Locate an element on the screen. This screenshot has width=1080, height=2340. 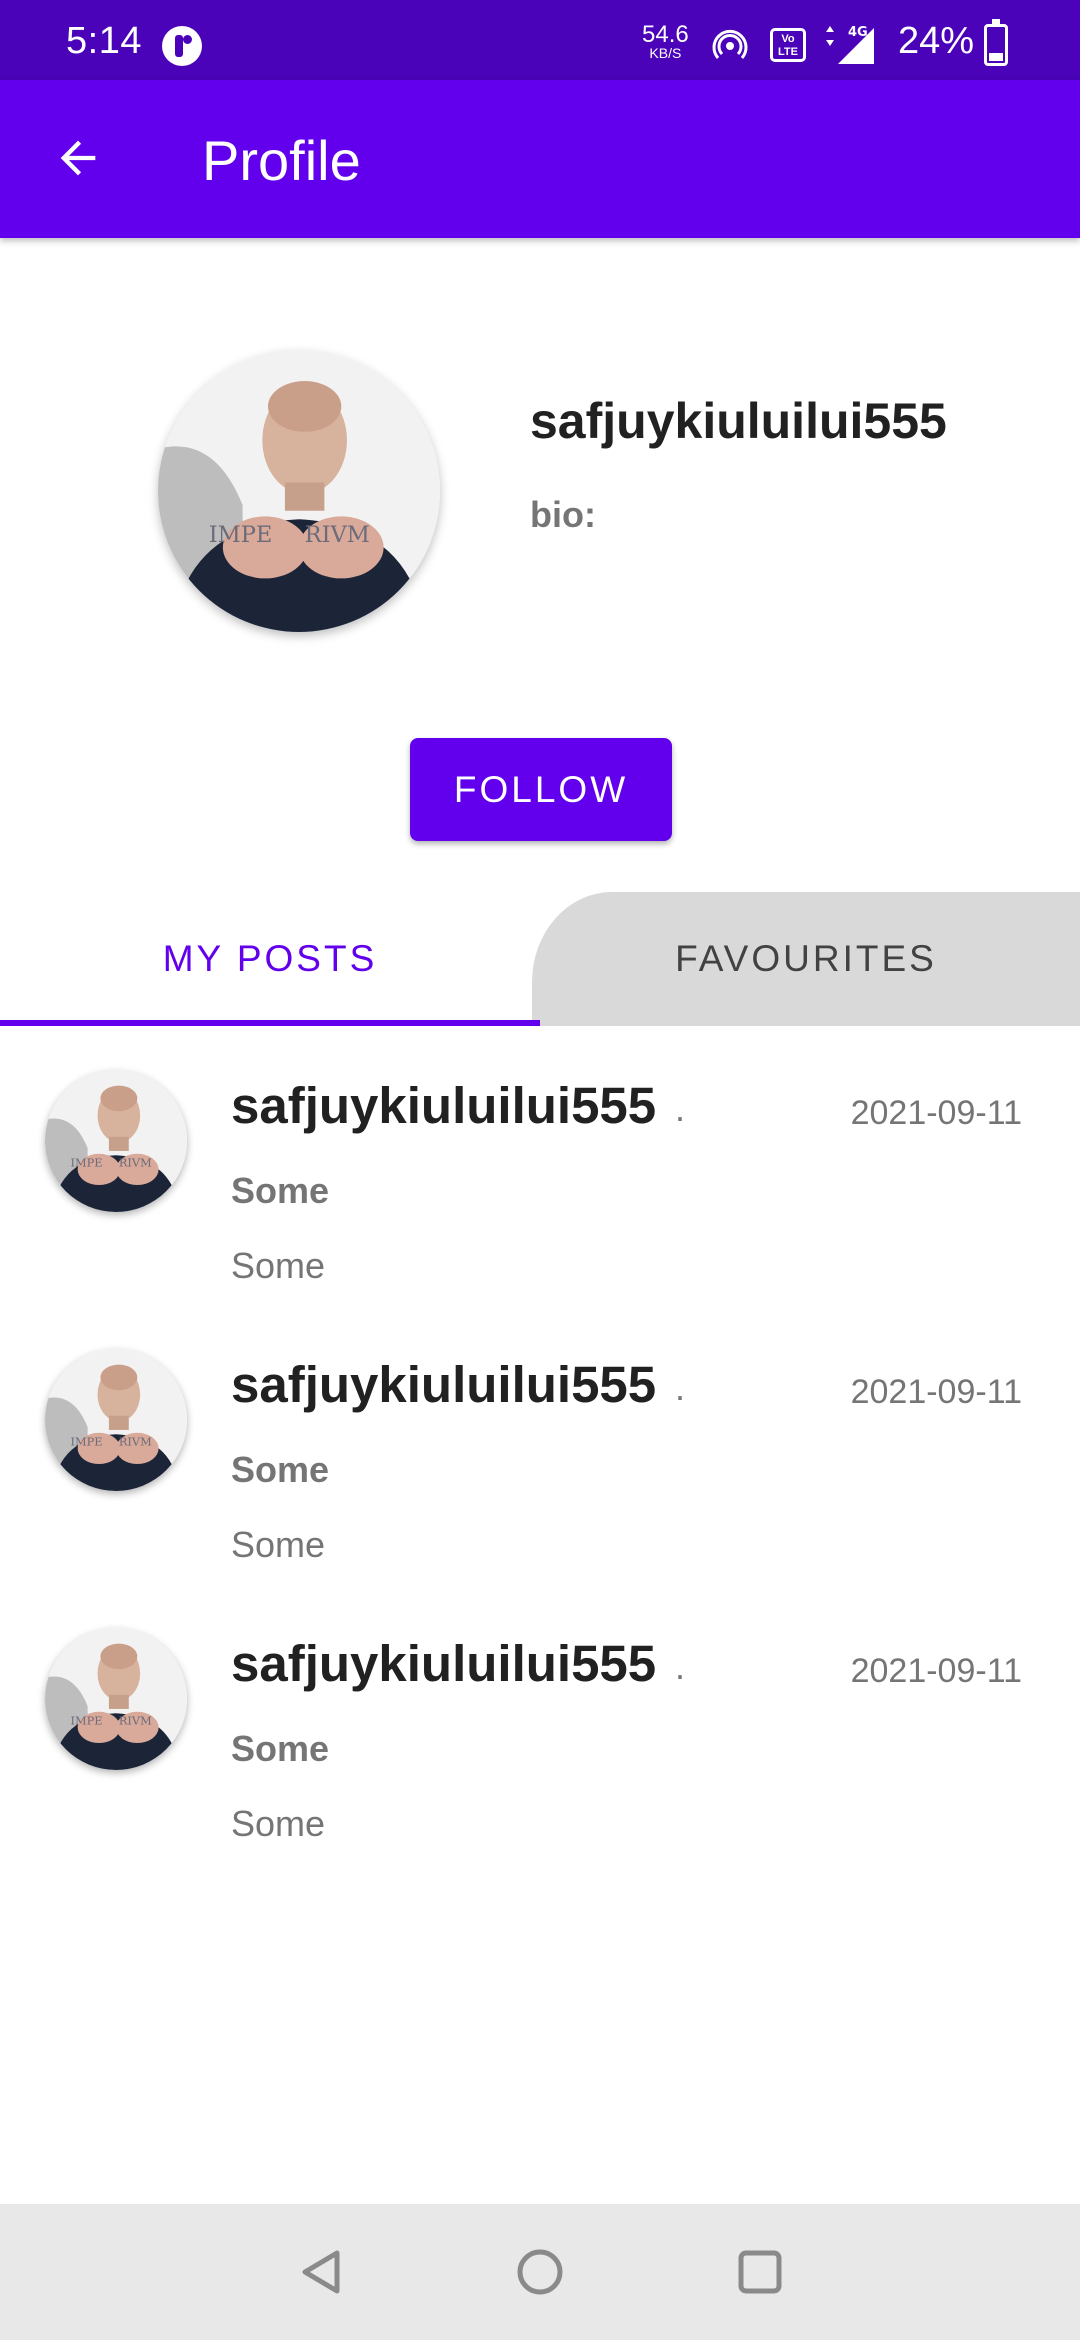
profile-photo is located at coordinates (299, 491).